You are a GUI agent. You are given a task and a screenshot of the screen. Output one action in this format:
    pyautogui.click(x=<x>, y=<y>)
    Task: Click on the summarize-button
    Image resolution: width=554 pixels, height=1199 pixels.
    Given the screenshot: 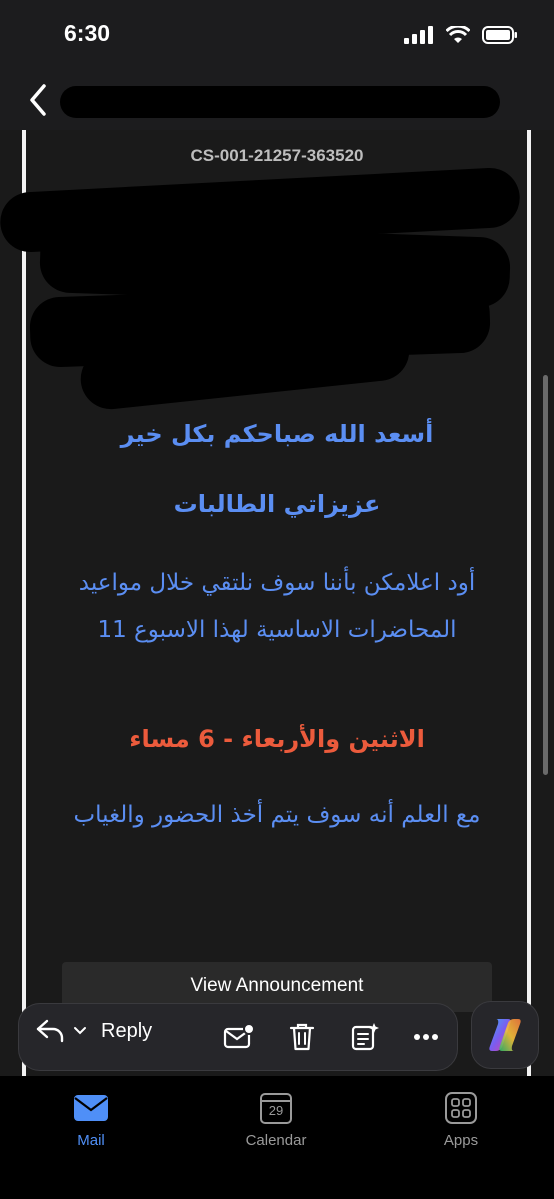 What is the action you would take?
    pyautogui.click(x=365, y=1037)
    